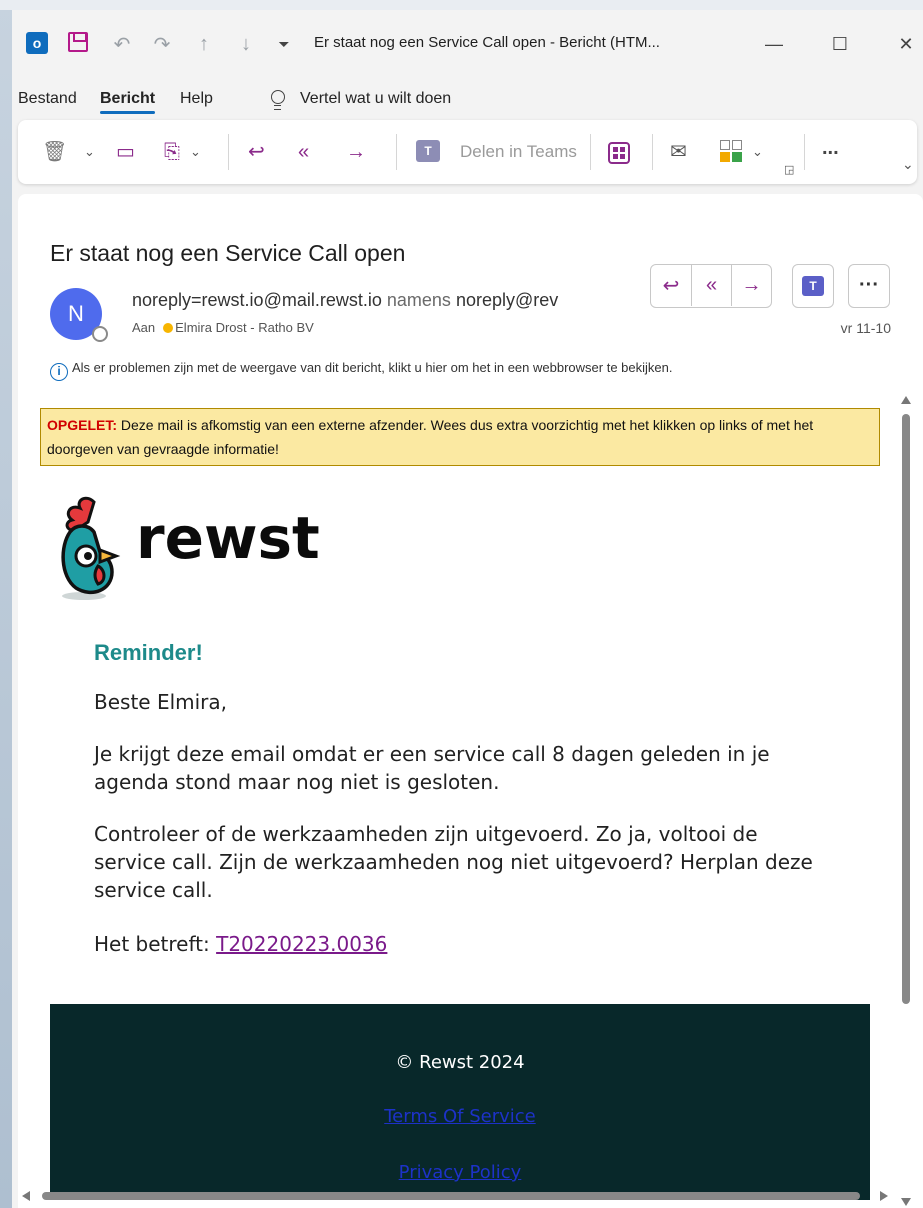 Image resolution: width=923 pixels, height=1208 pixels. I want to click on sender-behalf-address: noreply@rev, so click(507, 300).